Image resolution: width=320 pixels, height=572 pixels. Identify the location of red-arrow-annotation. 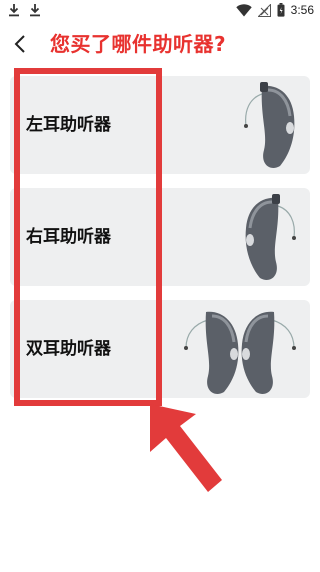
(186, 448).